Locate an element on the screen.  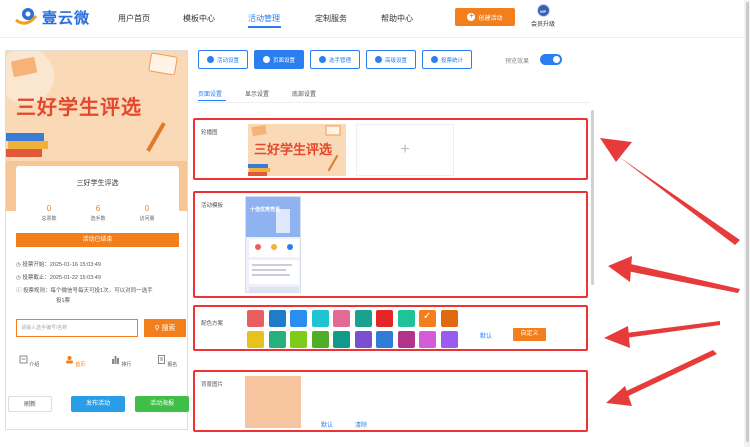
tool-label: 活动设置 is located at coordinates (227, 60).